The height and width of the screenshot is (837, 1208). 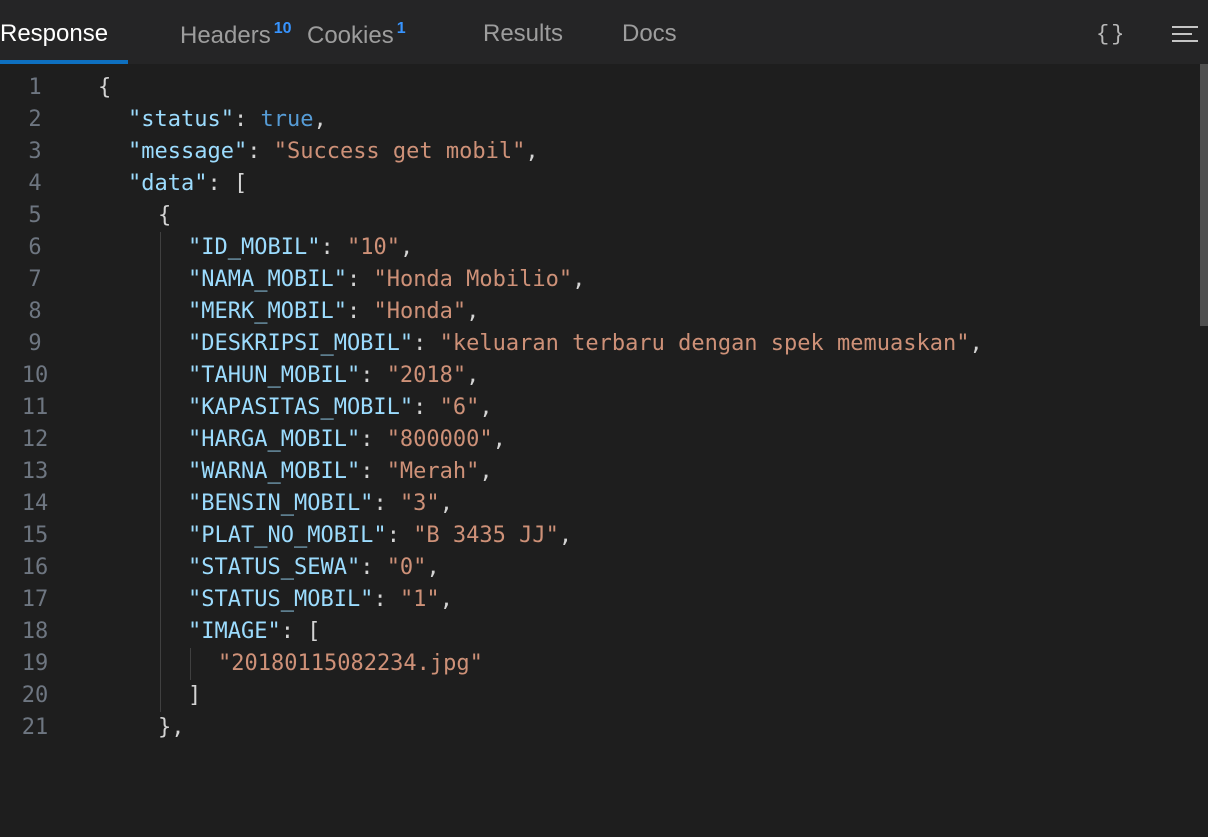 What do you see at coordinates (35, 695) in the screenshot?
I see `line-number: 20` at bounding box center [35, 695].